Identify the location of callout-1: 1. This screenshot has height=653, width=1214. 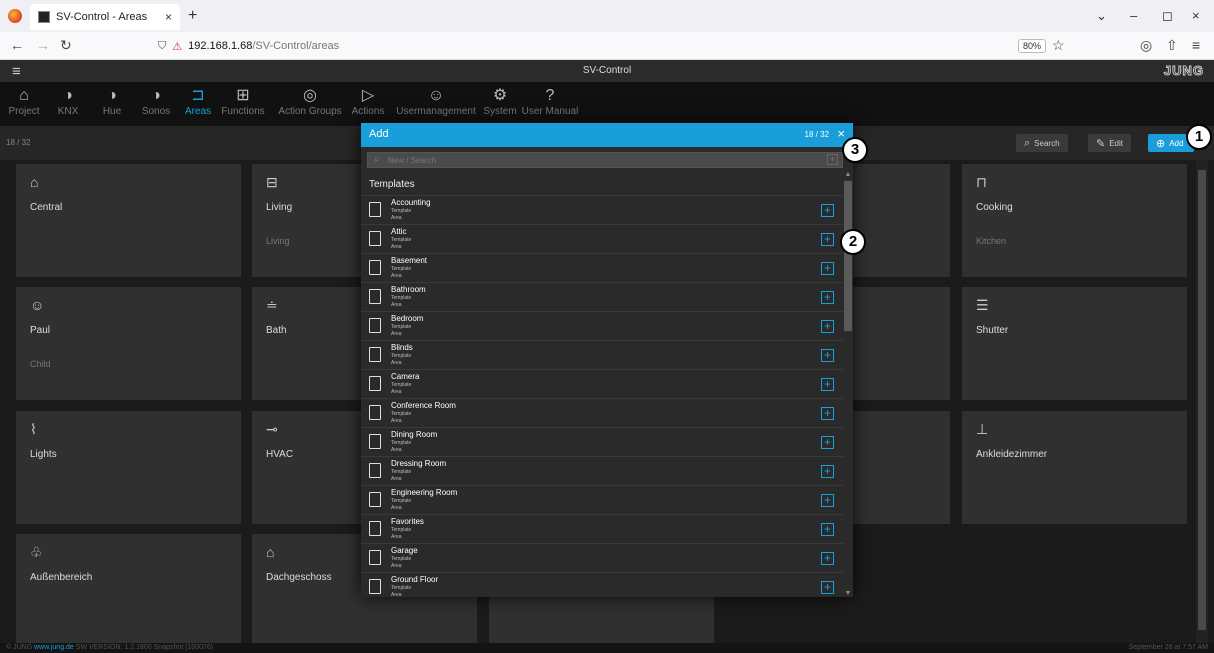
(1199, 137).